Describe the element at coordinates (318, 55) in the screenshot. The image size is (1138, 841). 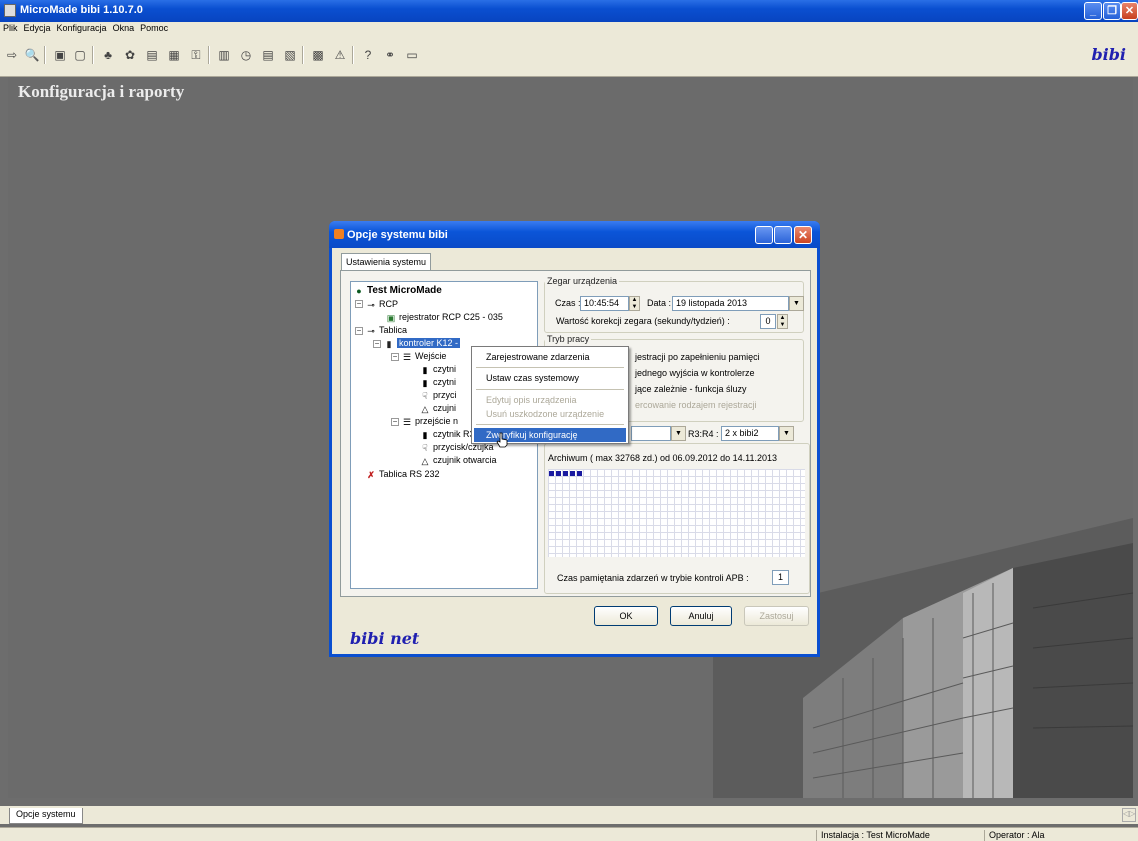
I see `settings-icon: ▩` at that location.